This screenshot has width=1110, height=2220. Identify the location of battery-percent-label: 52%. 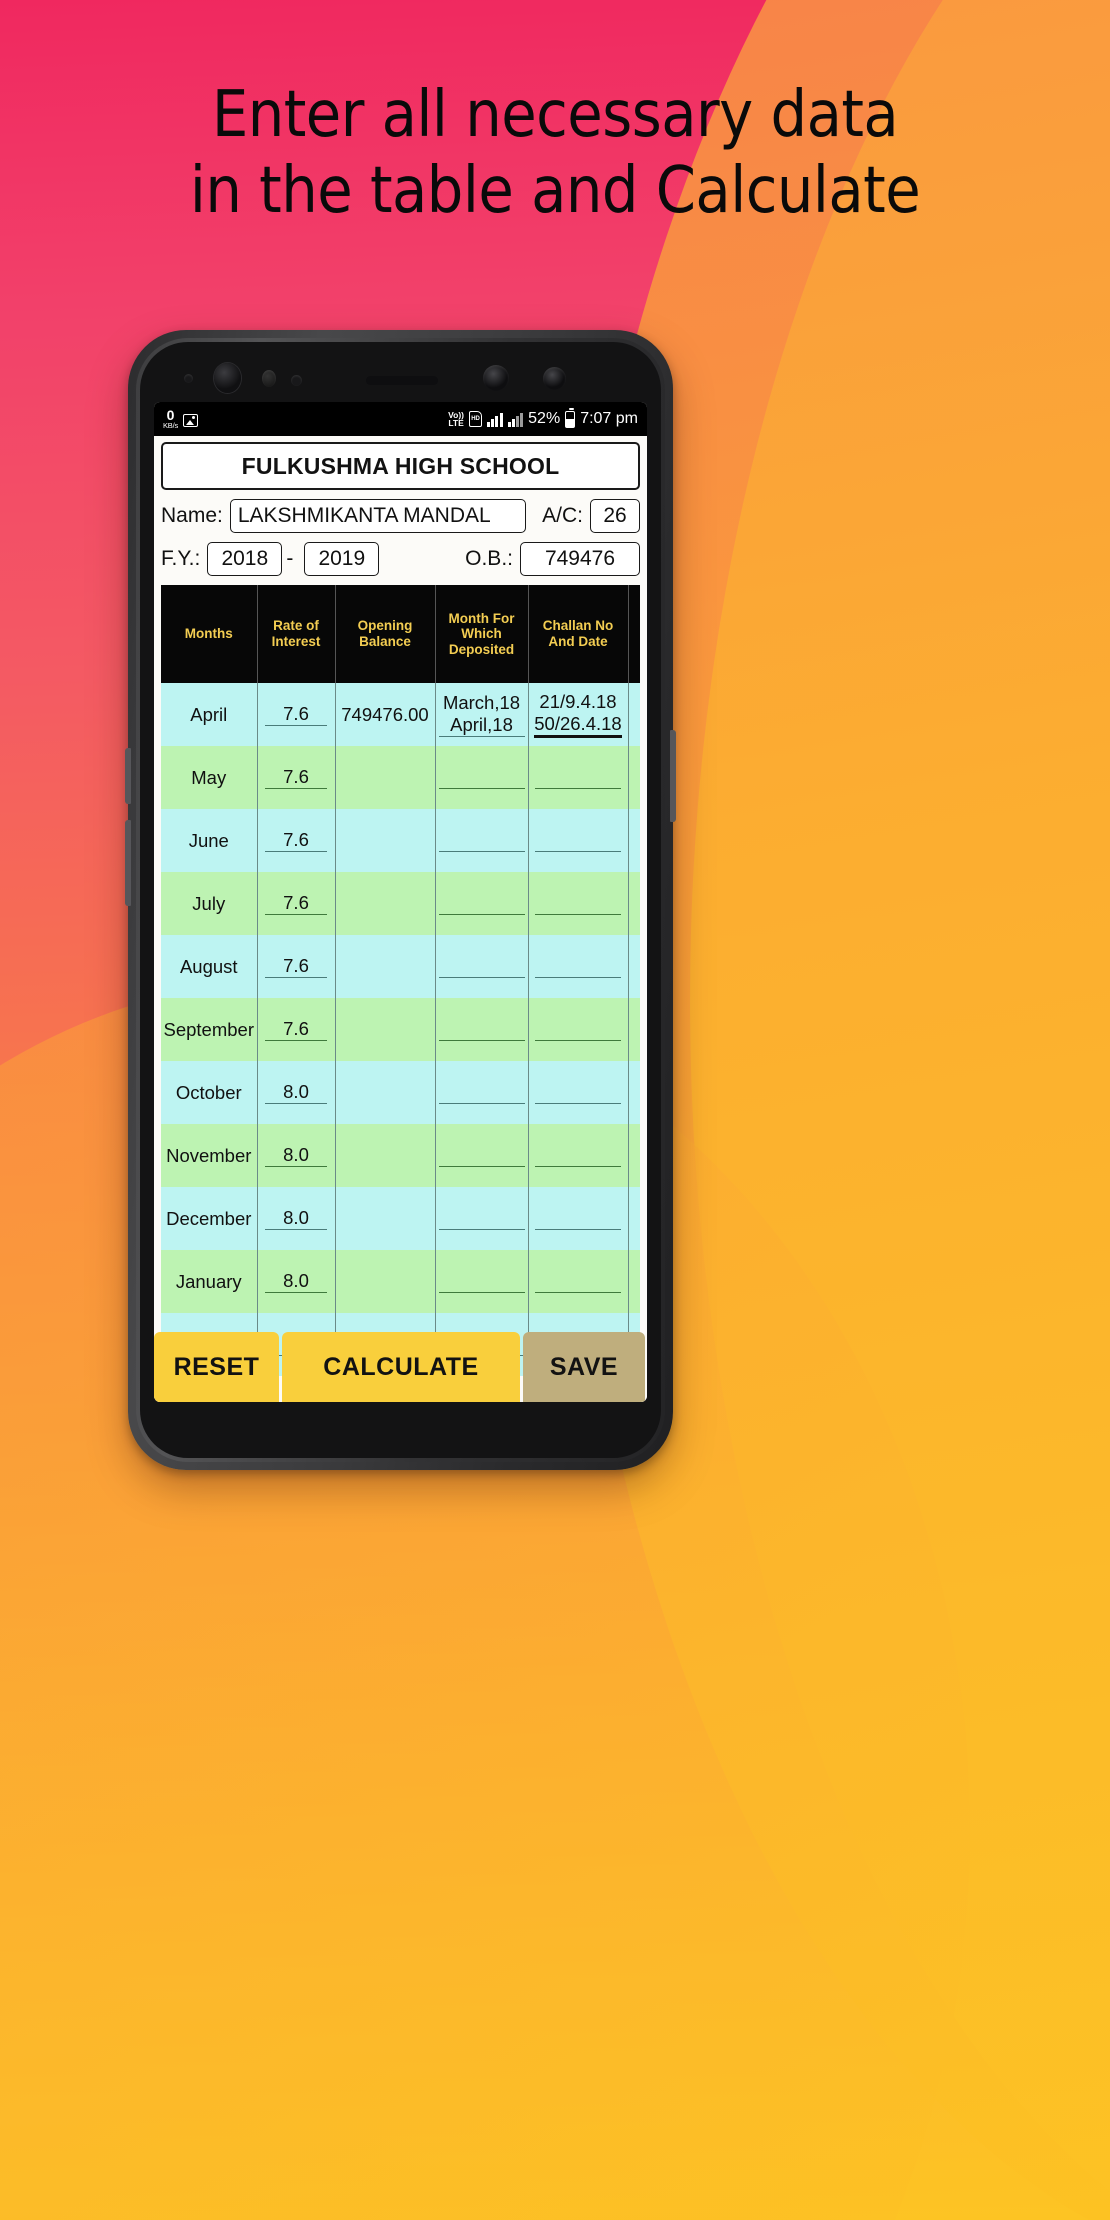
(544, 418).